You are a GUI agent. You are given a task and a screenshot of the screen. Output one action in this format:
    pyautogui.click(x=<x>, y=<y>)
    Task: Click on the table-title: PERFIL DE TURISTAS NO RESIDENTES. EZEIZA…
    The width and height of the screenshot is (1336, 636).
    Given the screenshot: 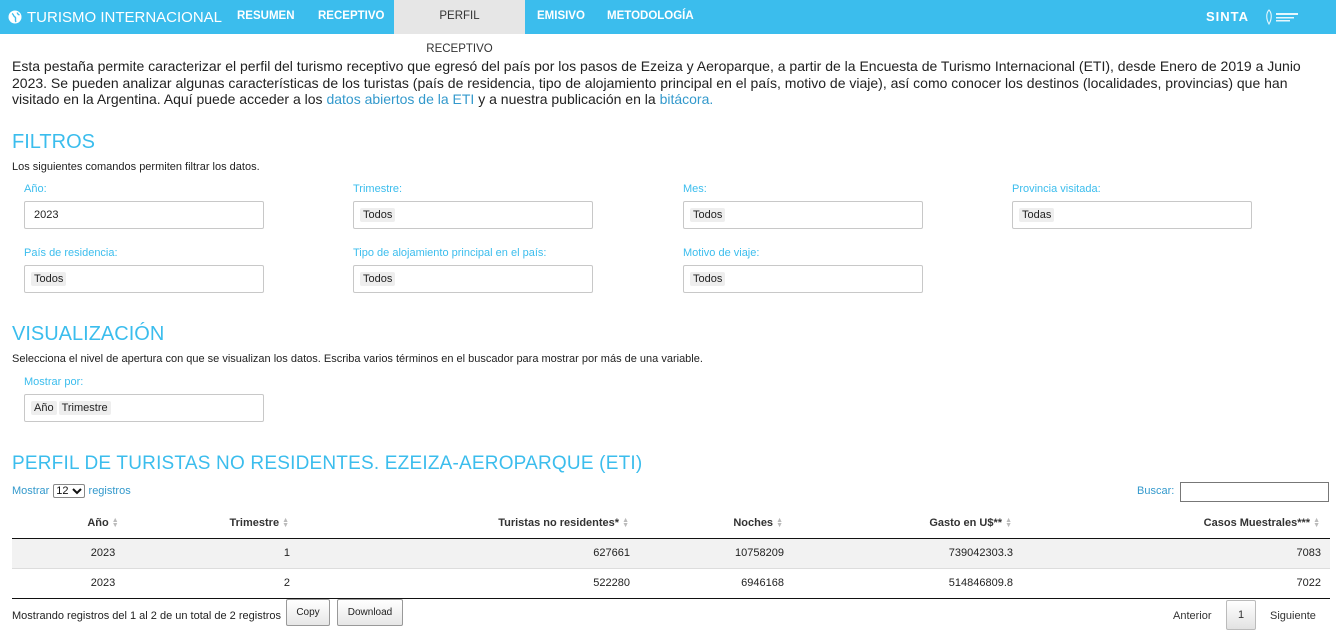 What is the action you would take?
    pyautogui.click(x=327, y=463)
    